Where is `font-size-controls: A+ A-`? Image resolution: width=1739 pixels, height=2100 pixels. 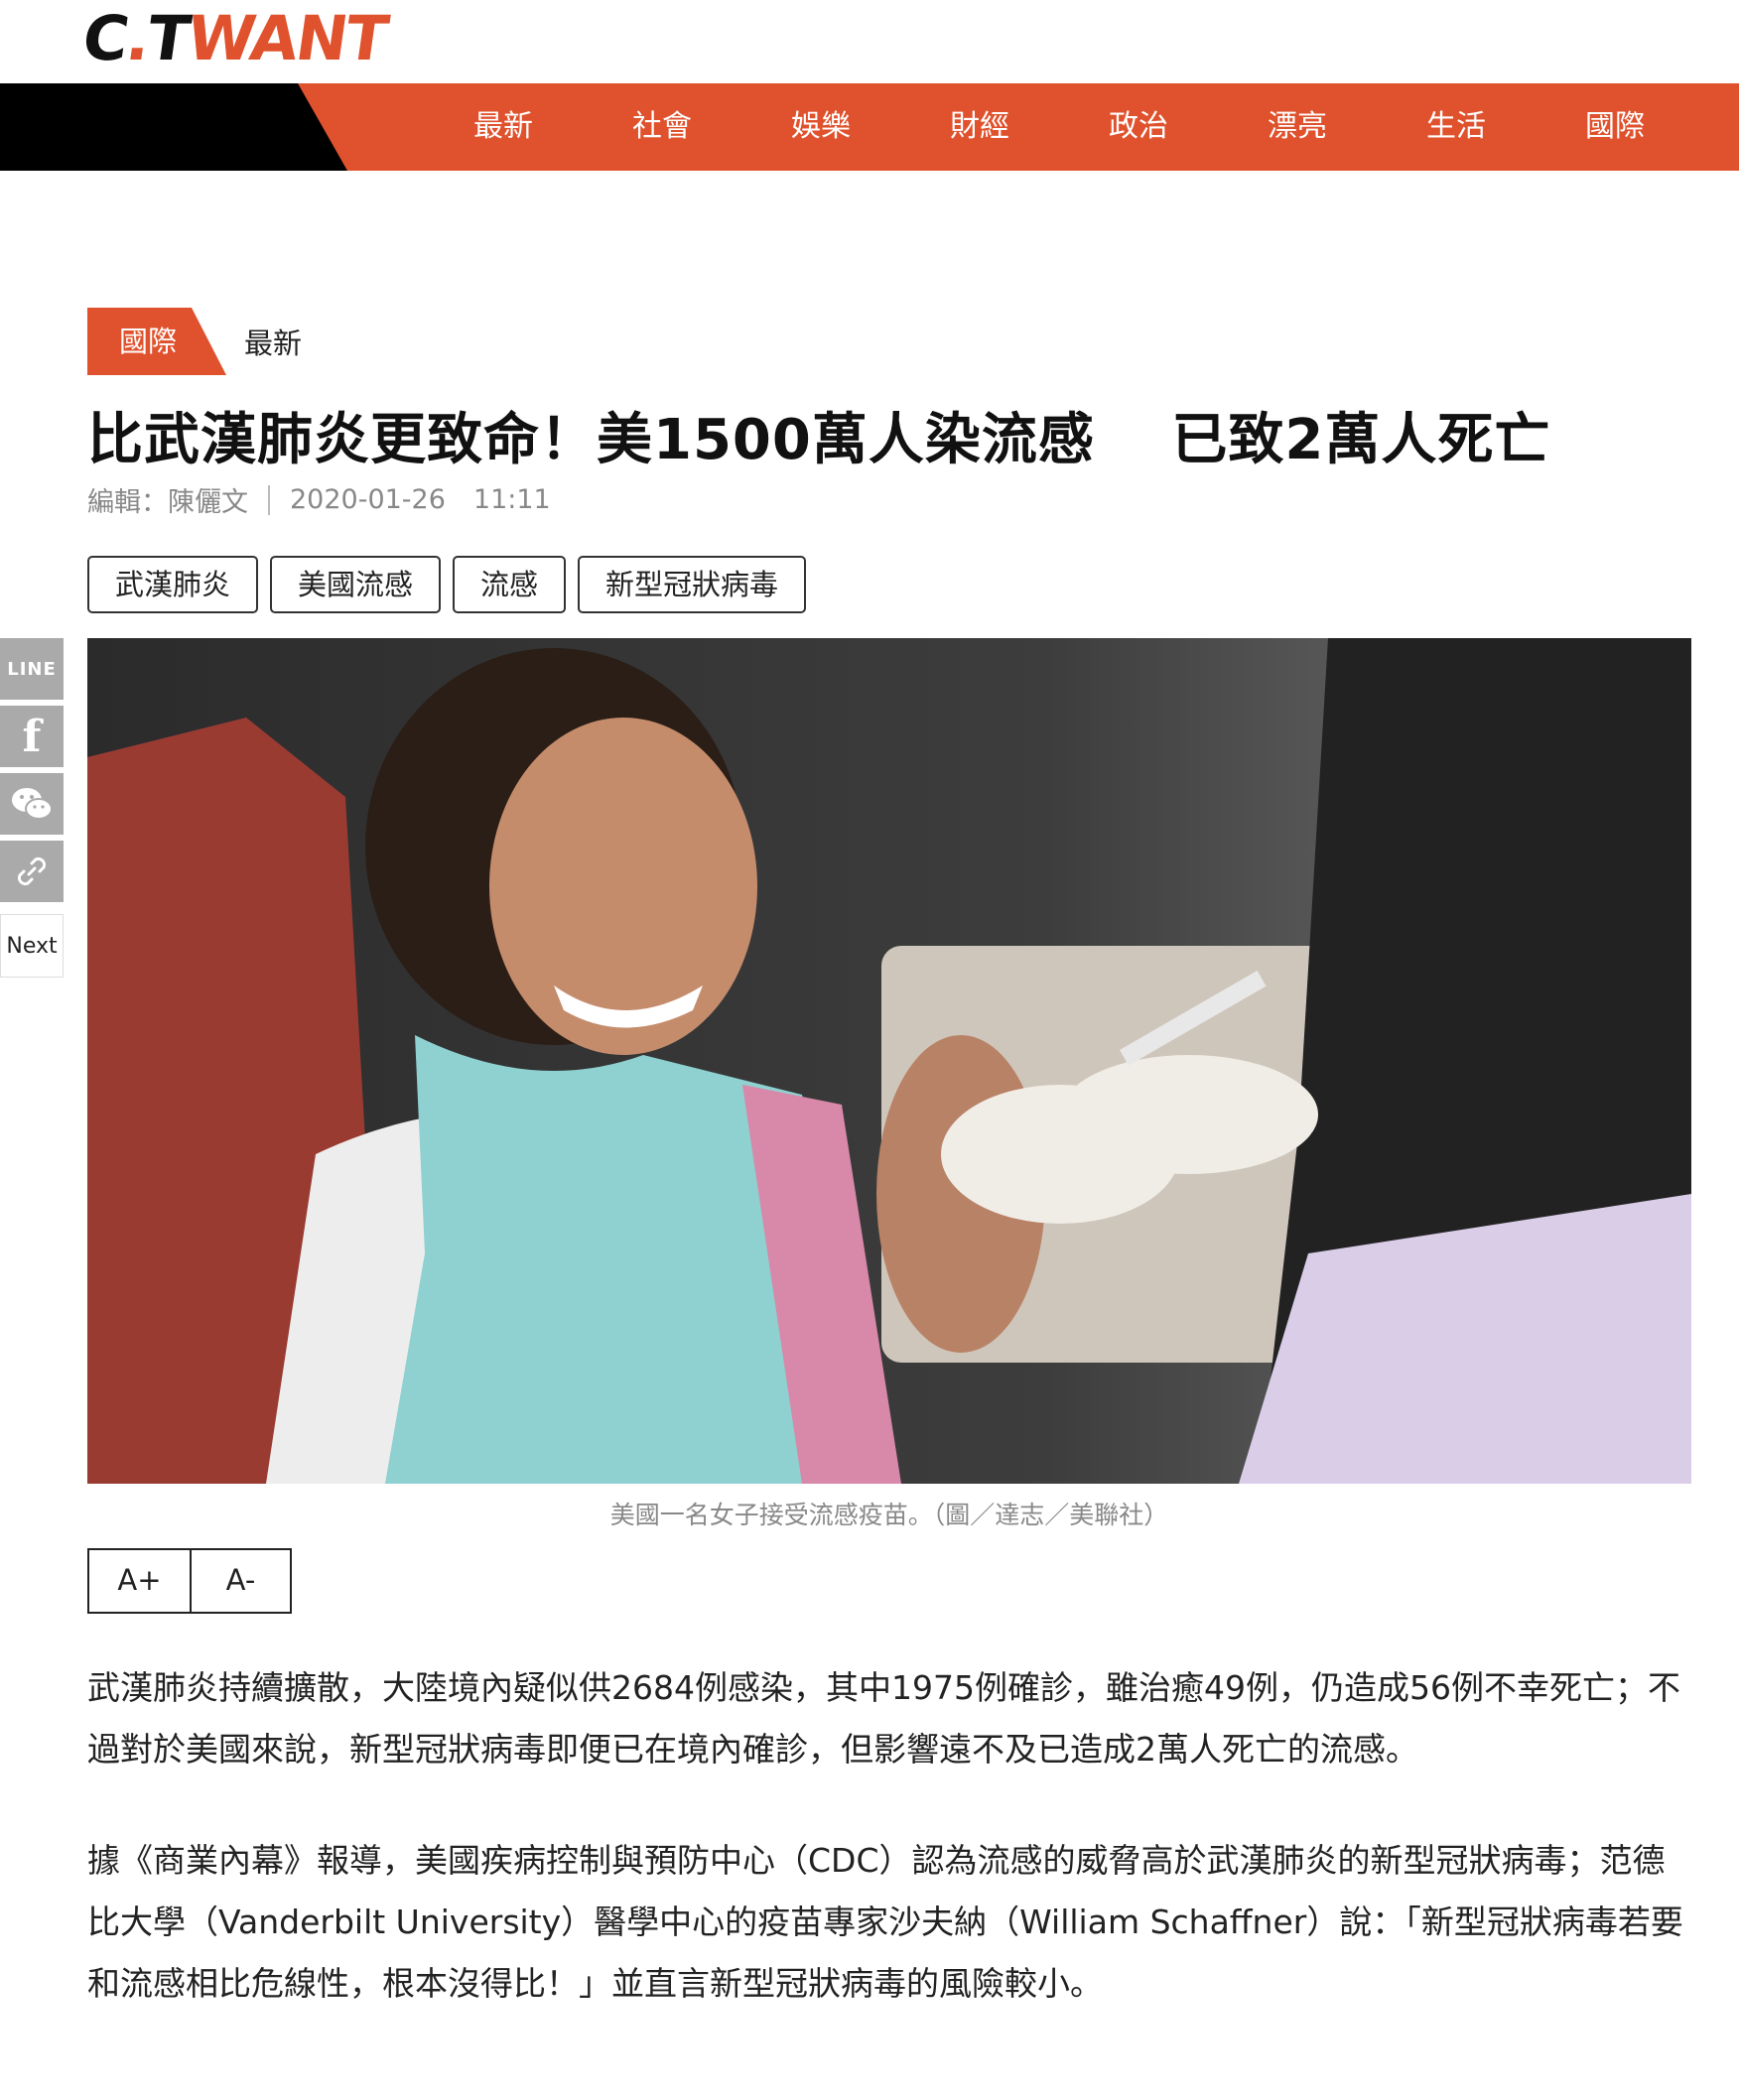 font-size-controls: A+ A- is located at coordinates (189, 1581).